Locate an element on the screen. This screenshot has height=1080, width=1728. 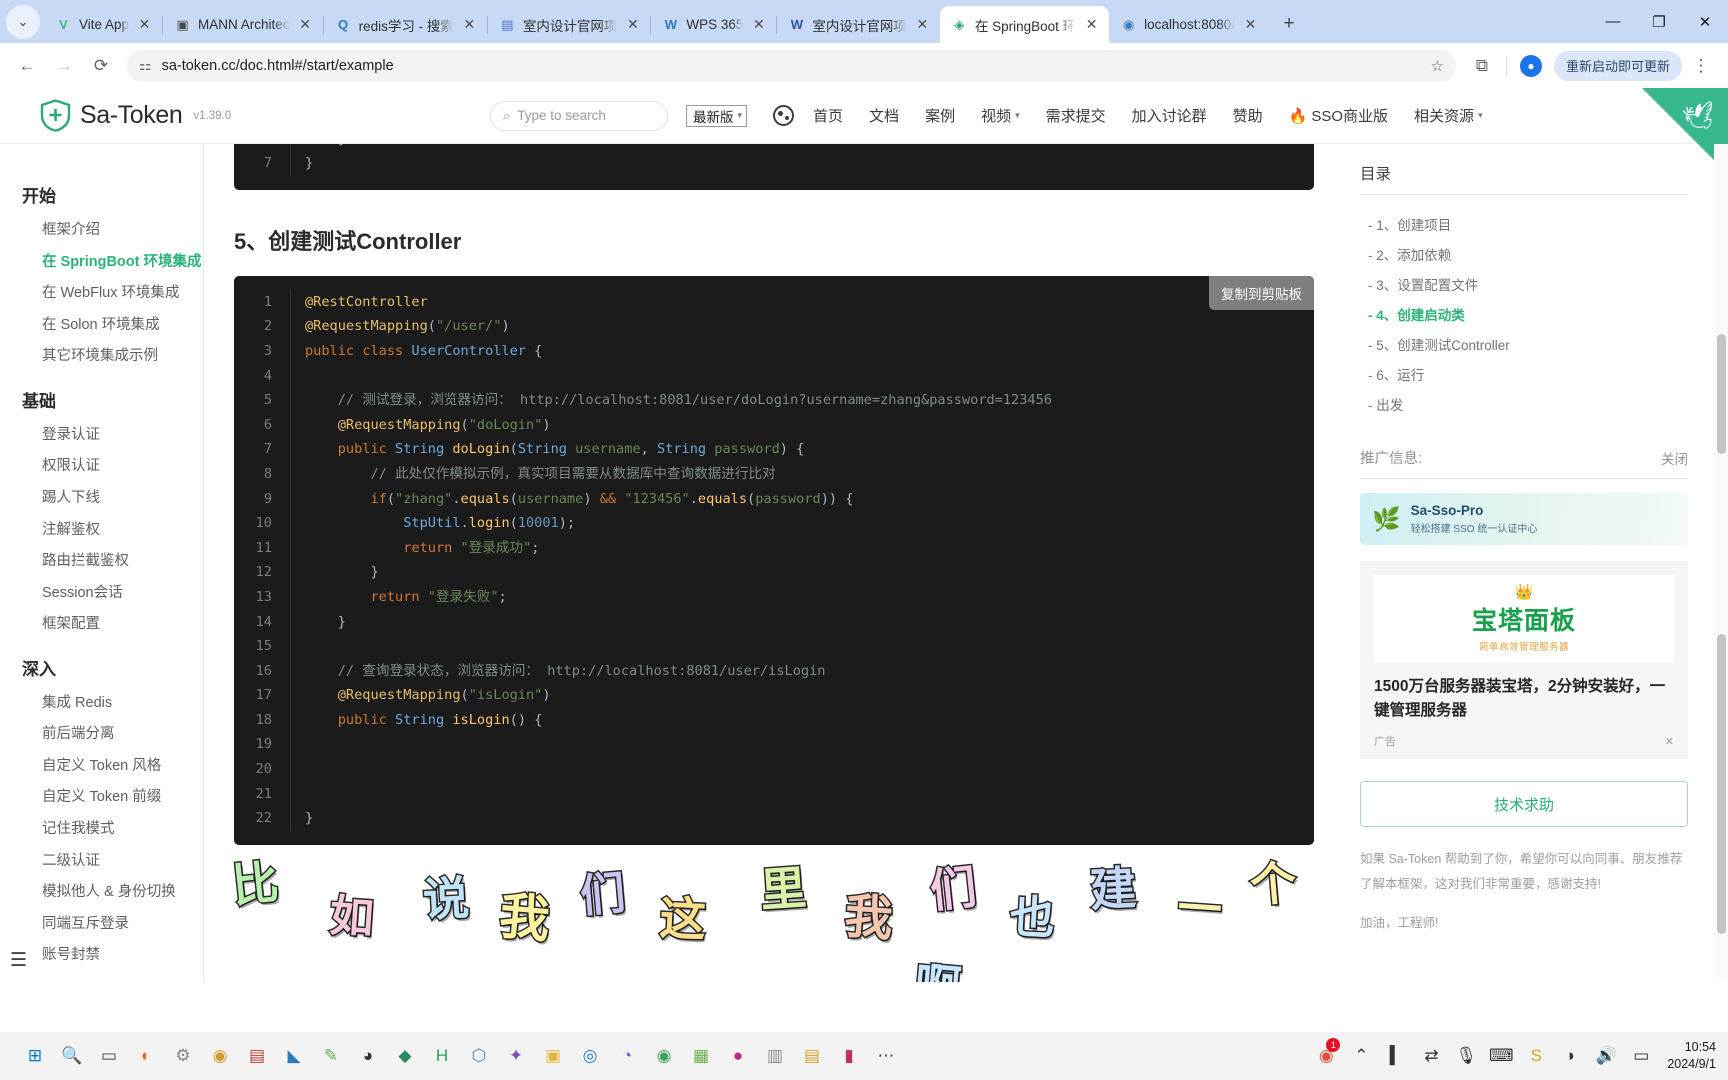
sidebar-item: 路由拦截鉴权 is located at coordinates (101, 562).